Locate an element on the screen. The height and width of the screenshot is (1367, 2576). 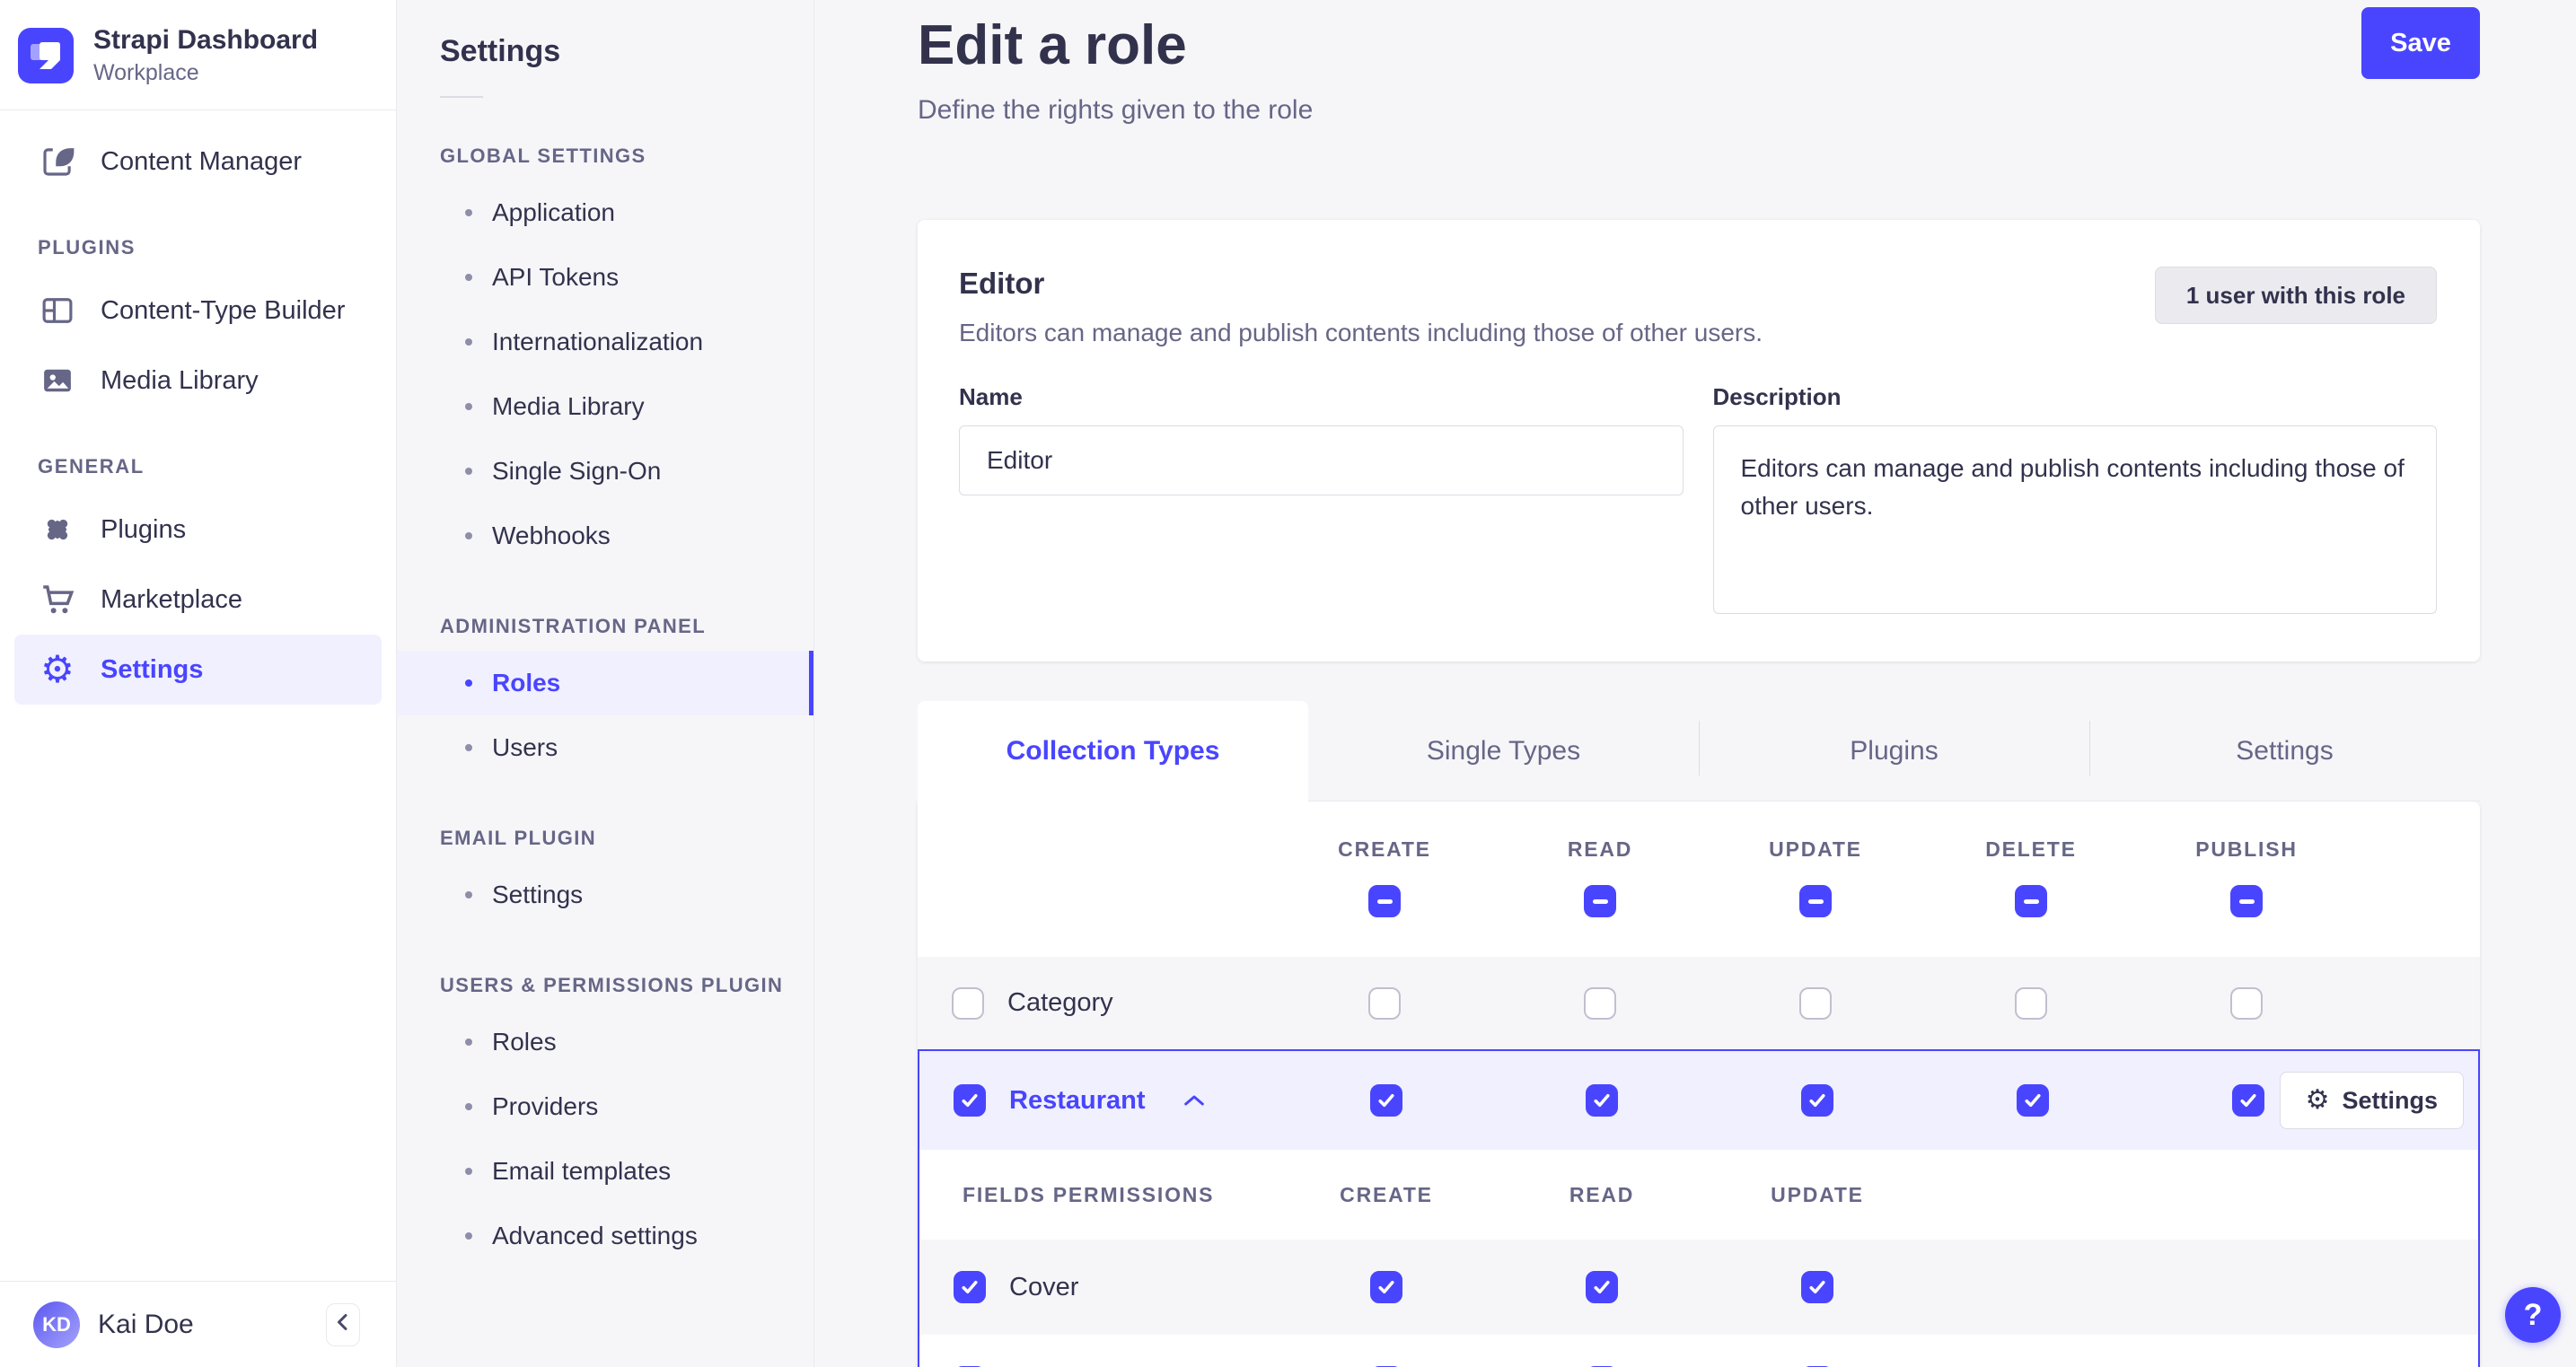
workspace-switcher: Strapi Dashboard Workplace is located at coordinates (198, 55).